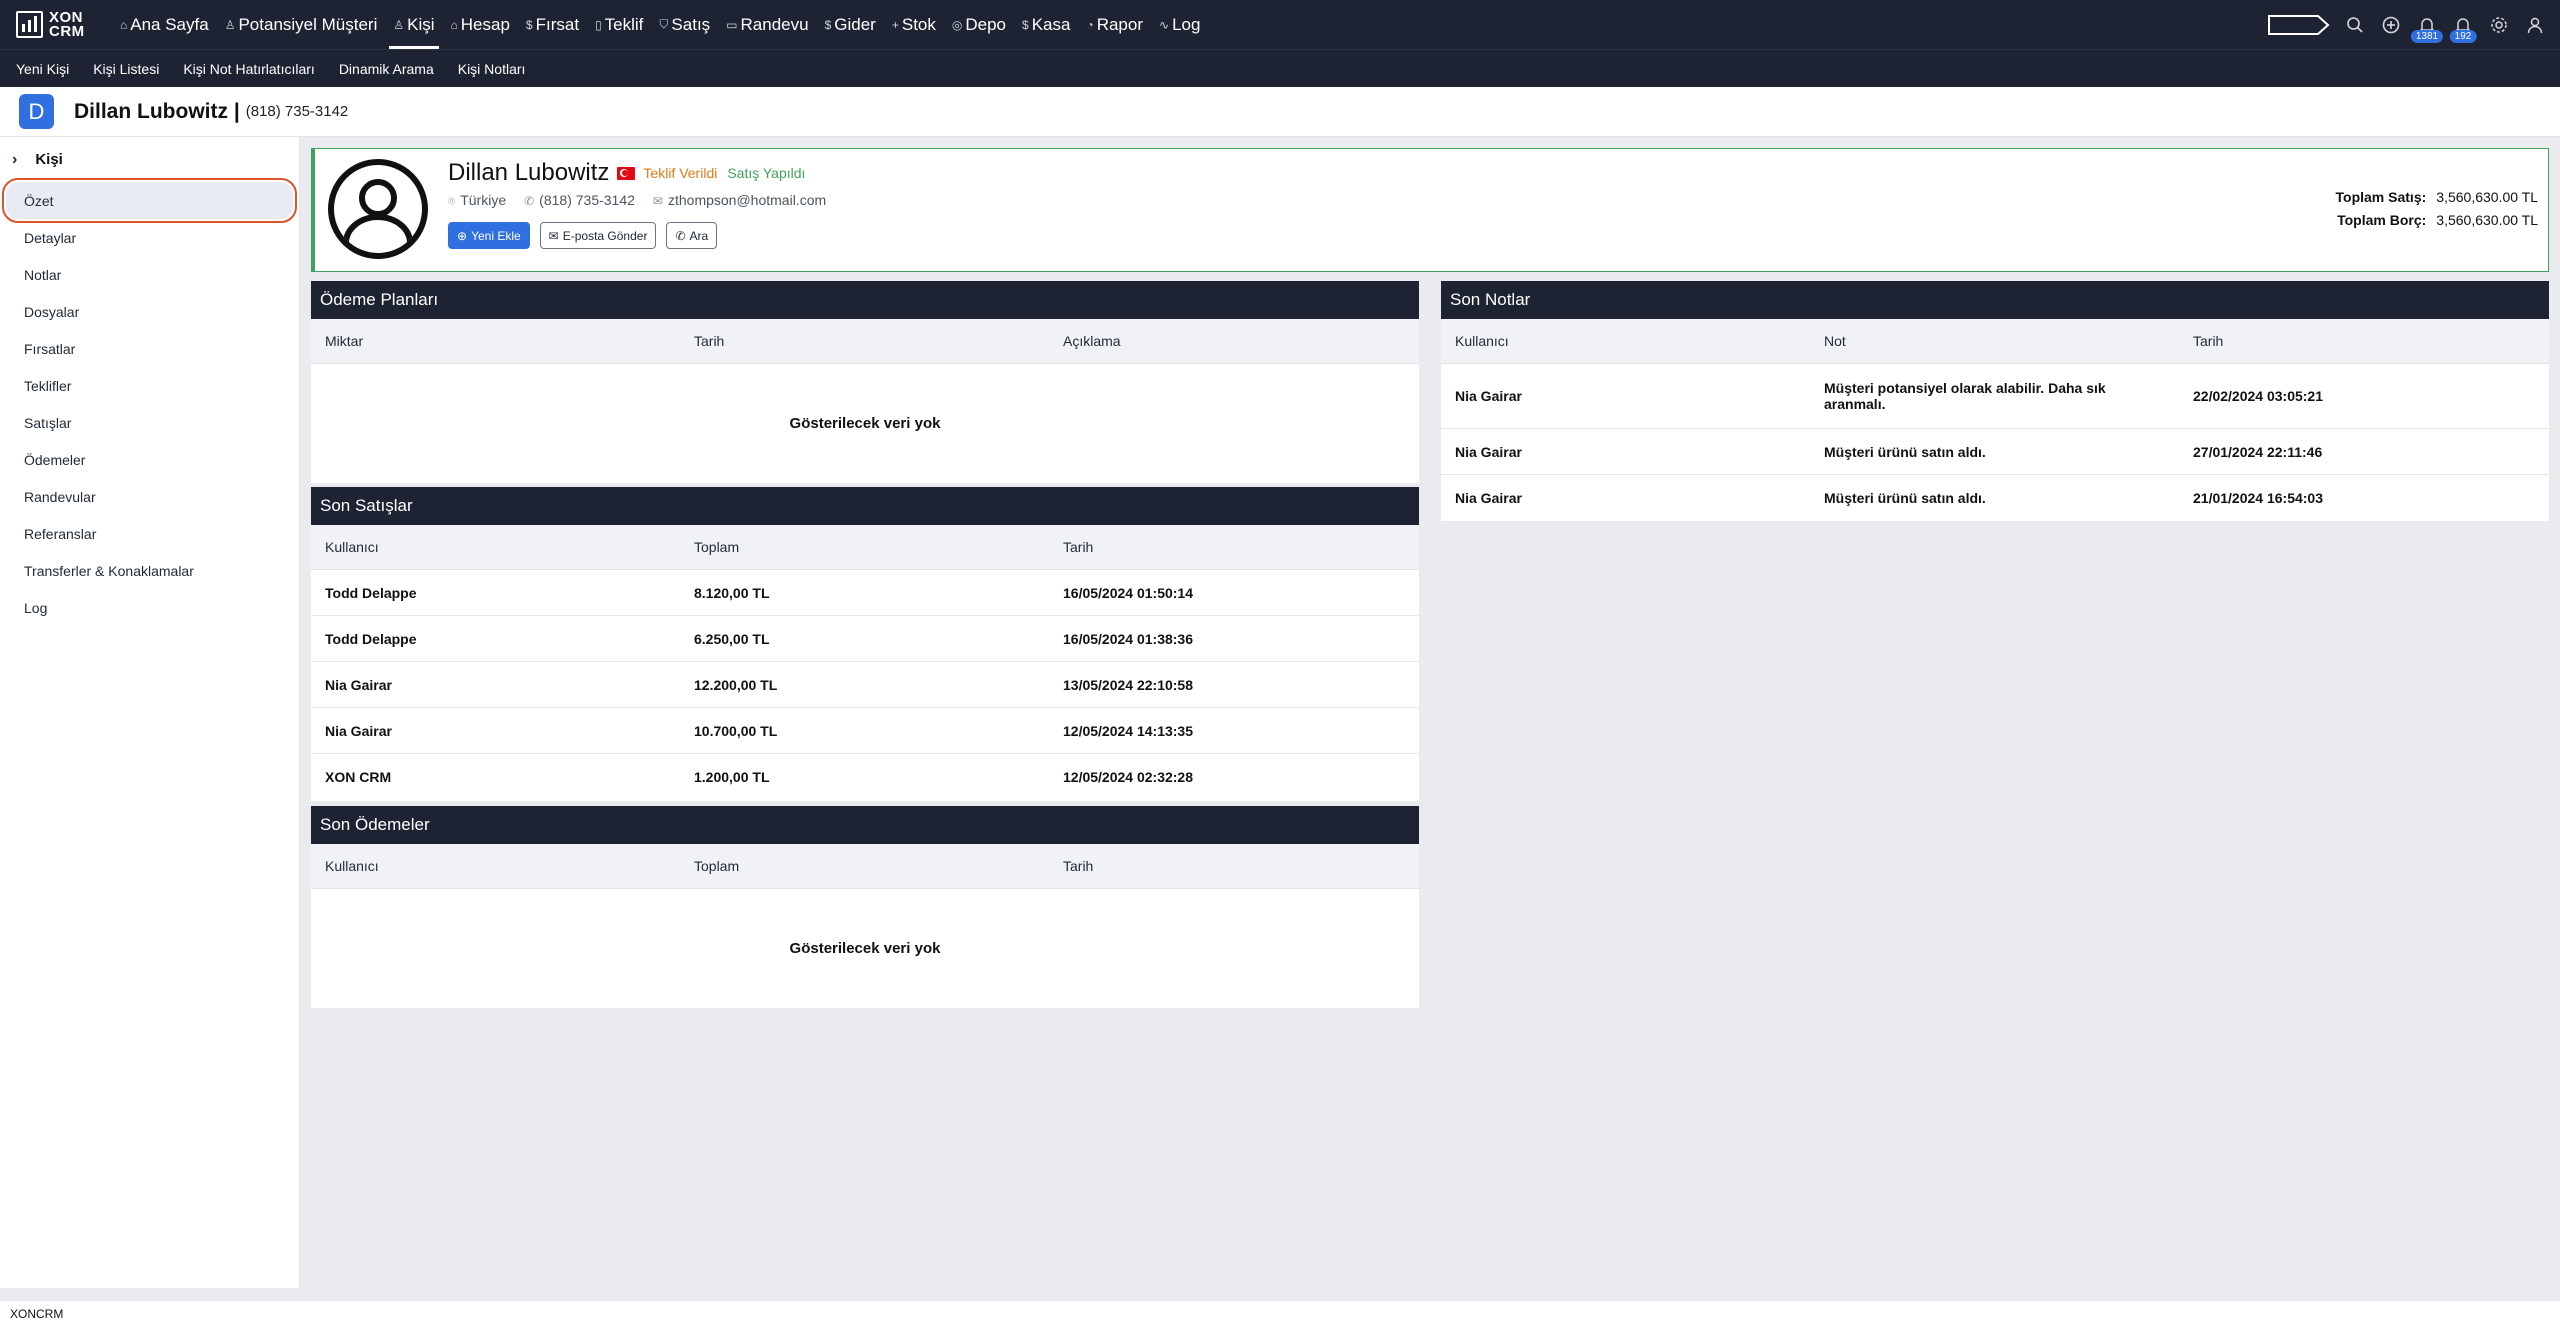 The image size is (2560, 1327). Describe the element at coordinates (149, 570) in the screenshot. I see `sidebar-item-transfers: Transferler & Konaklamalar` at that location.